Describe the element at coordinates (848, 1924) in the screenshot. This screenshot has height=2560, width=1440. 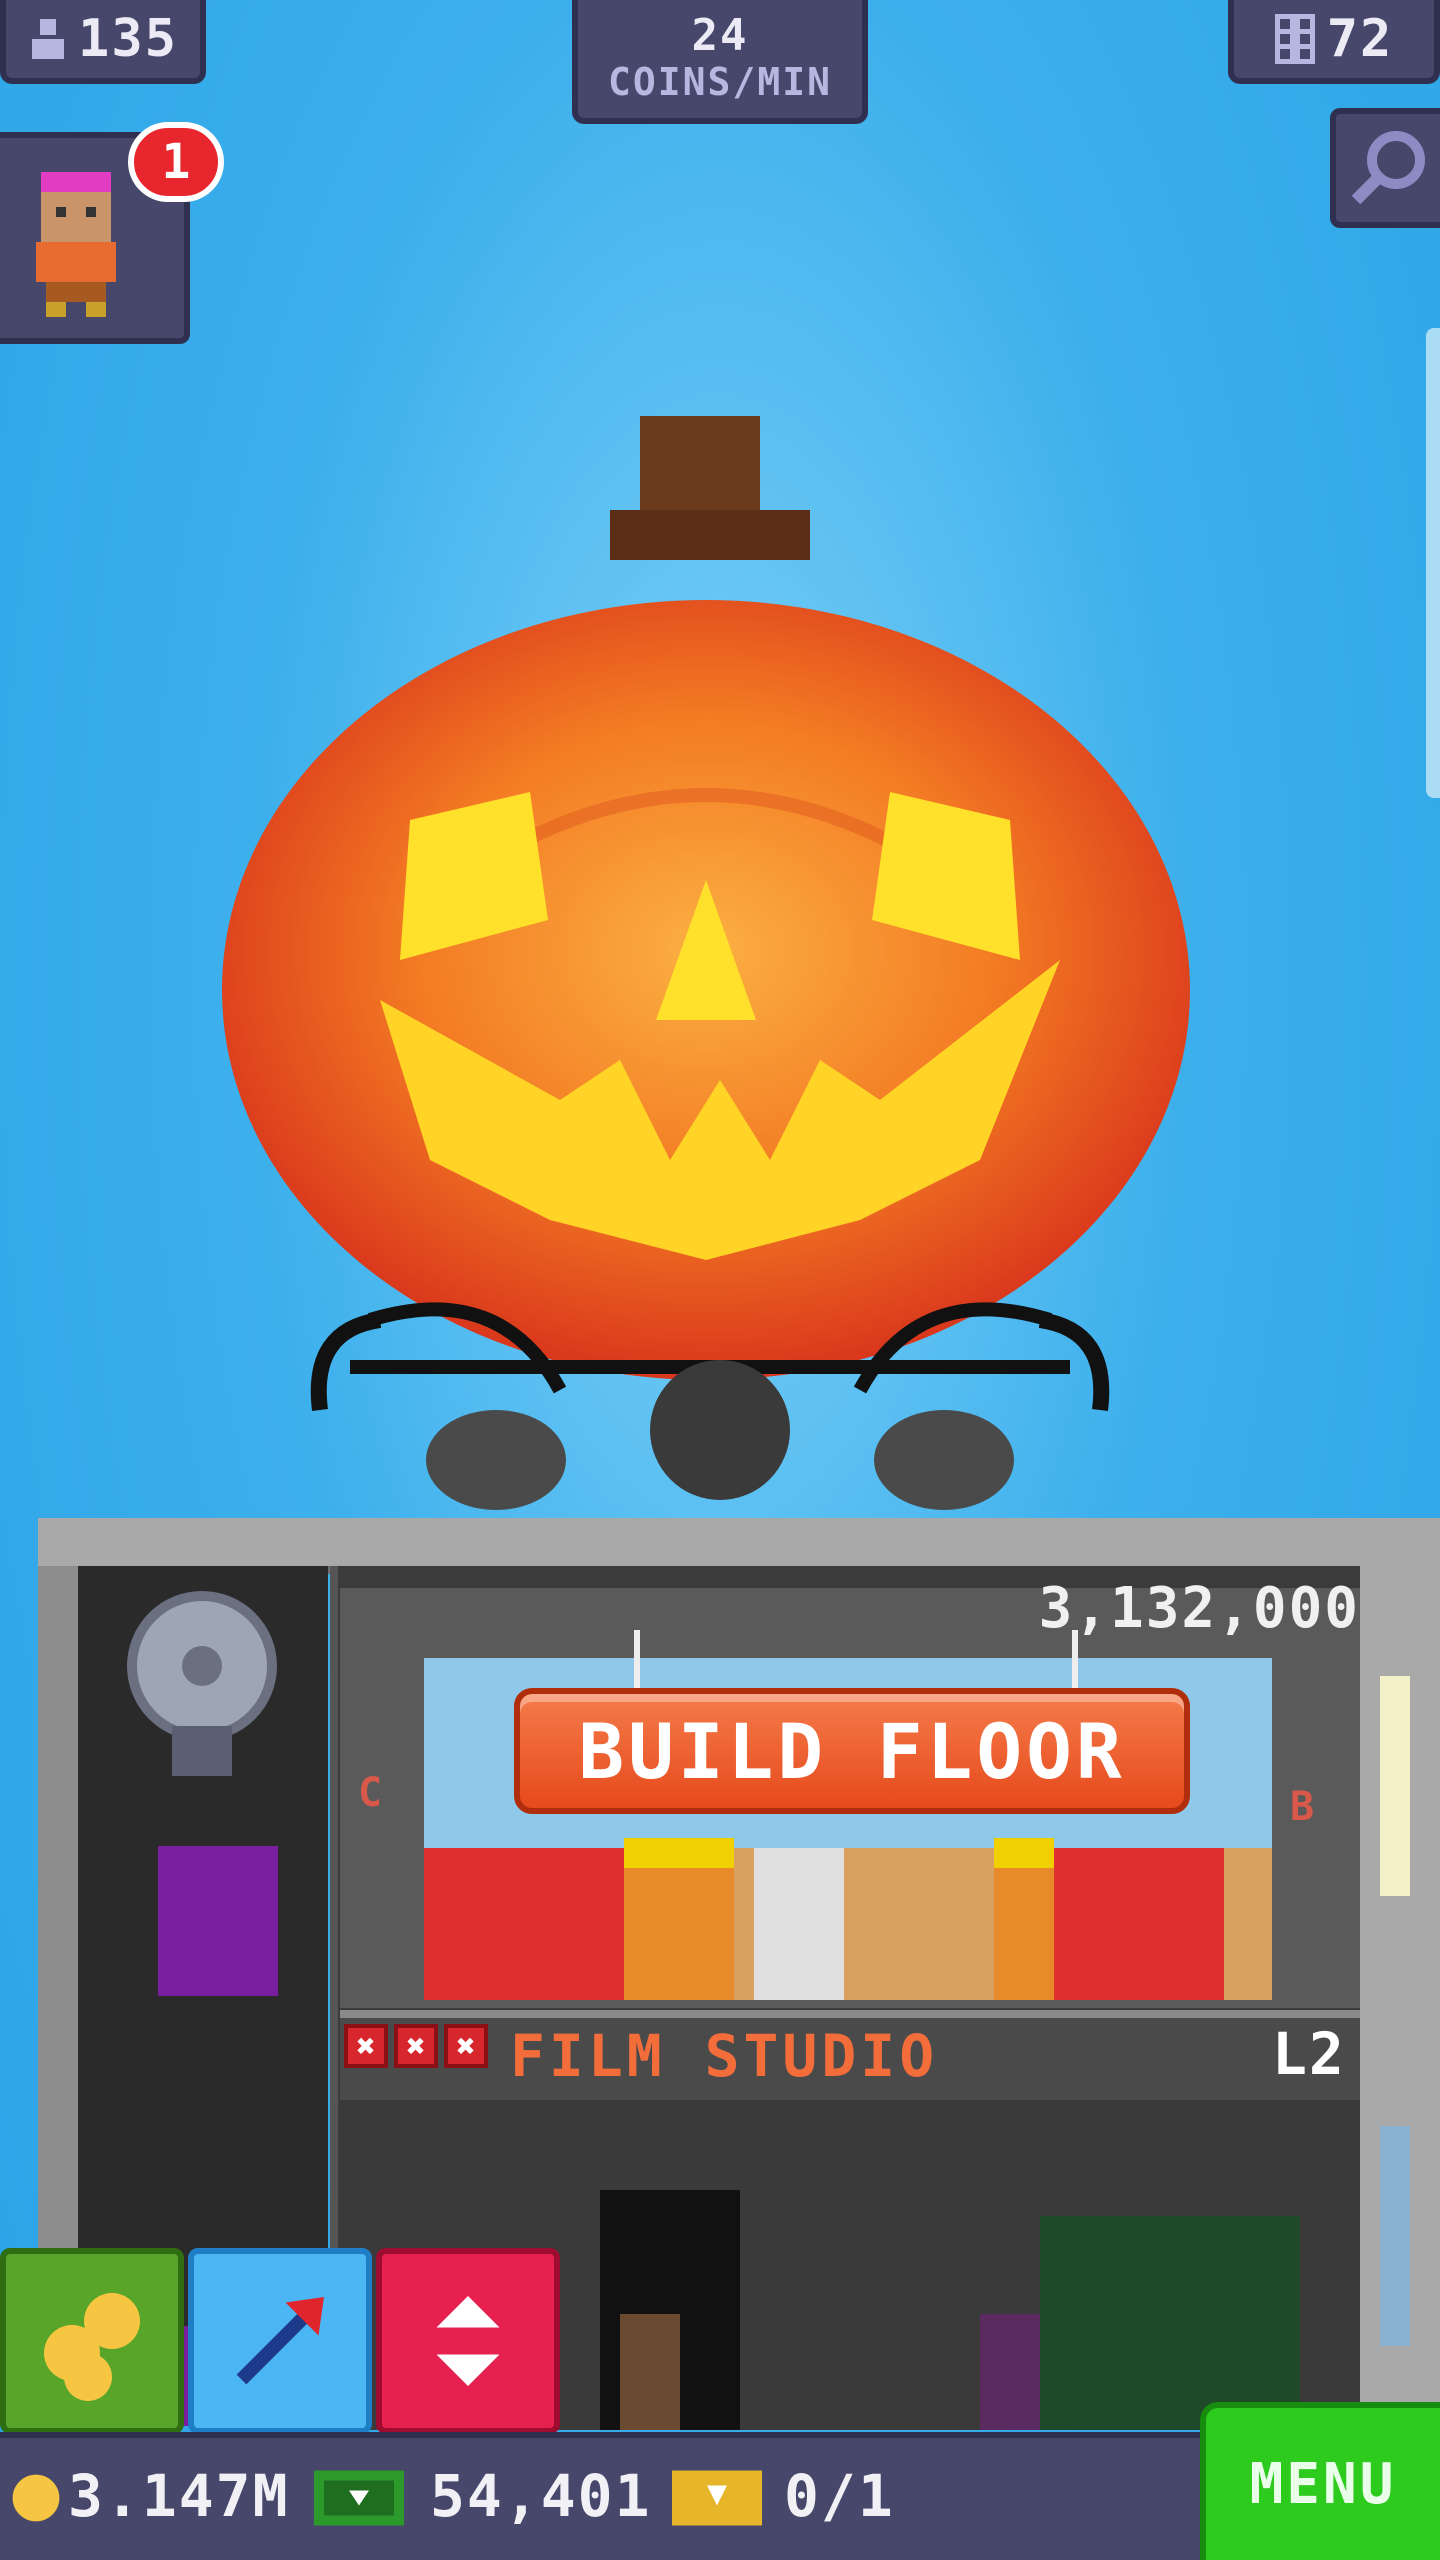
I see `construction-crates` at that location.